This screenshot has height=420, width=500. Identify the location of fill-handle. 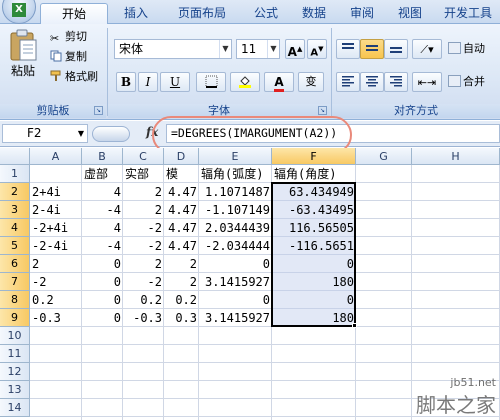
(354, 325).